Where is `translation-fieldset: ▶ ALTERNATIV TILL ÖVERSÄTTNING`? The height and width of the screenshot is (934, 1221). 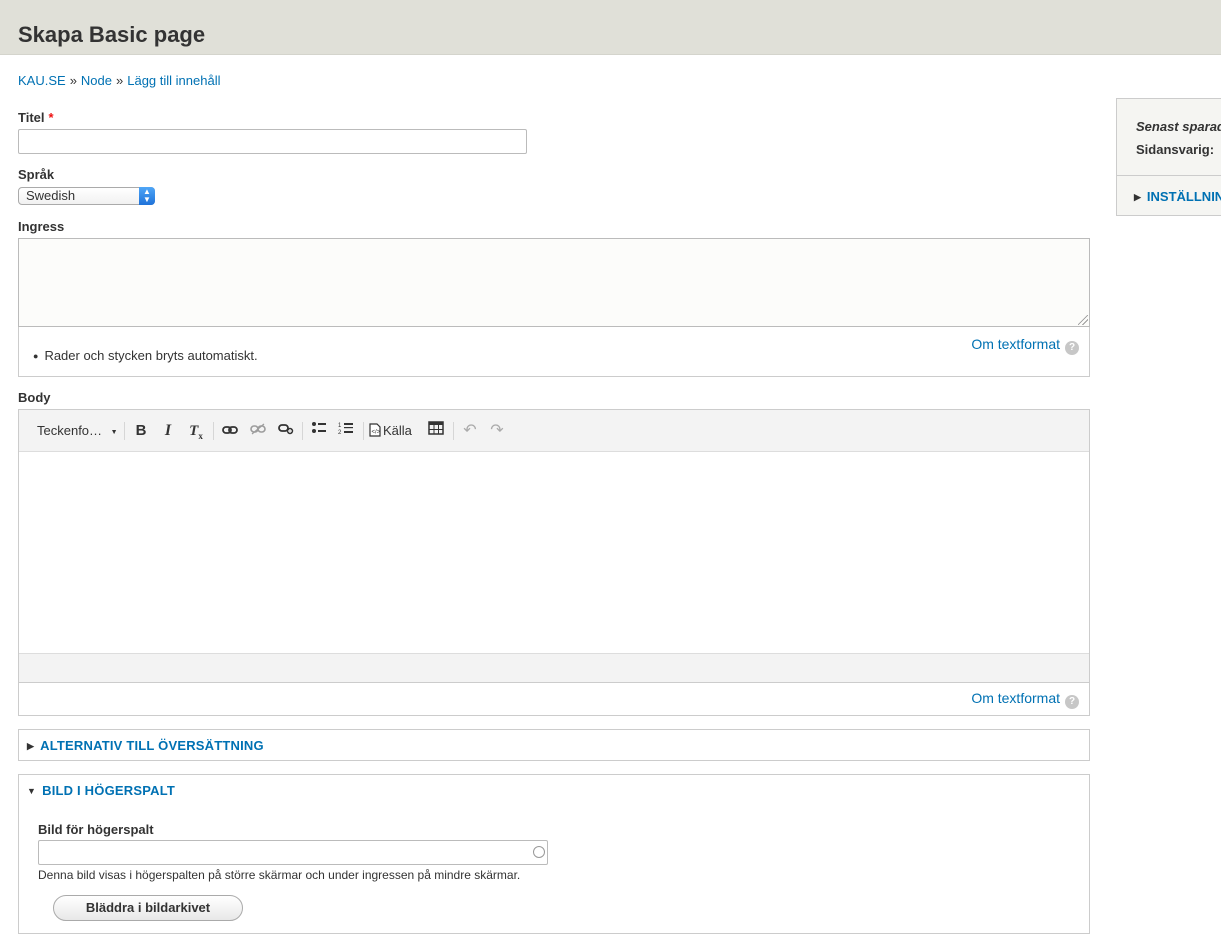 translation-fieldset: ▶ ALTERNATIV TILL ÖVERSÄTTNING is located at coordinates (554, 745).